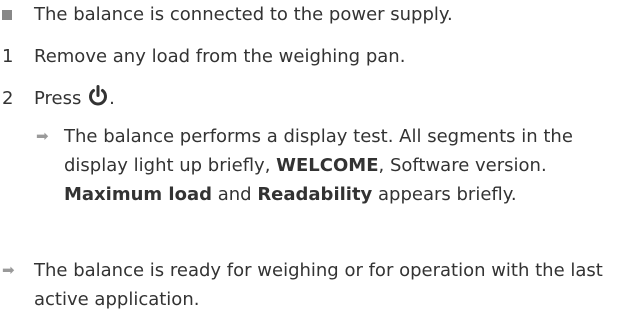 The image size is (619, 323). I want to click on power-icon, so click(98, 100).